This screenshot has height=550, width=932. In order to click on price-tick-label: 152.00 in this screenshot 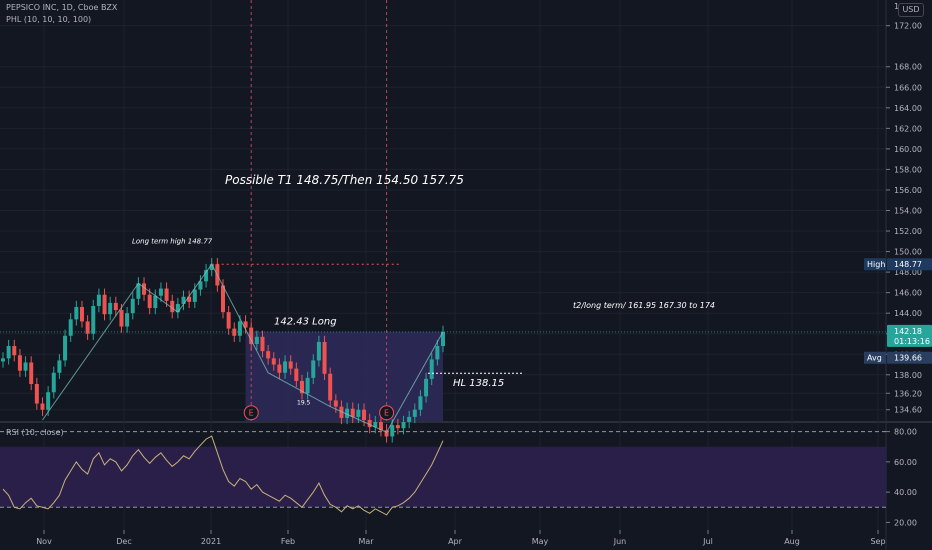, I will do `click(908, 231)`.